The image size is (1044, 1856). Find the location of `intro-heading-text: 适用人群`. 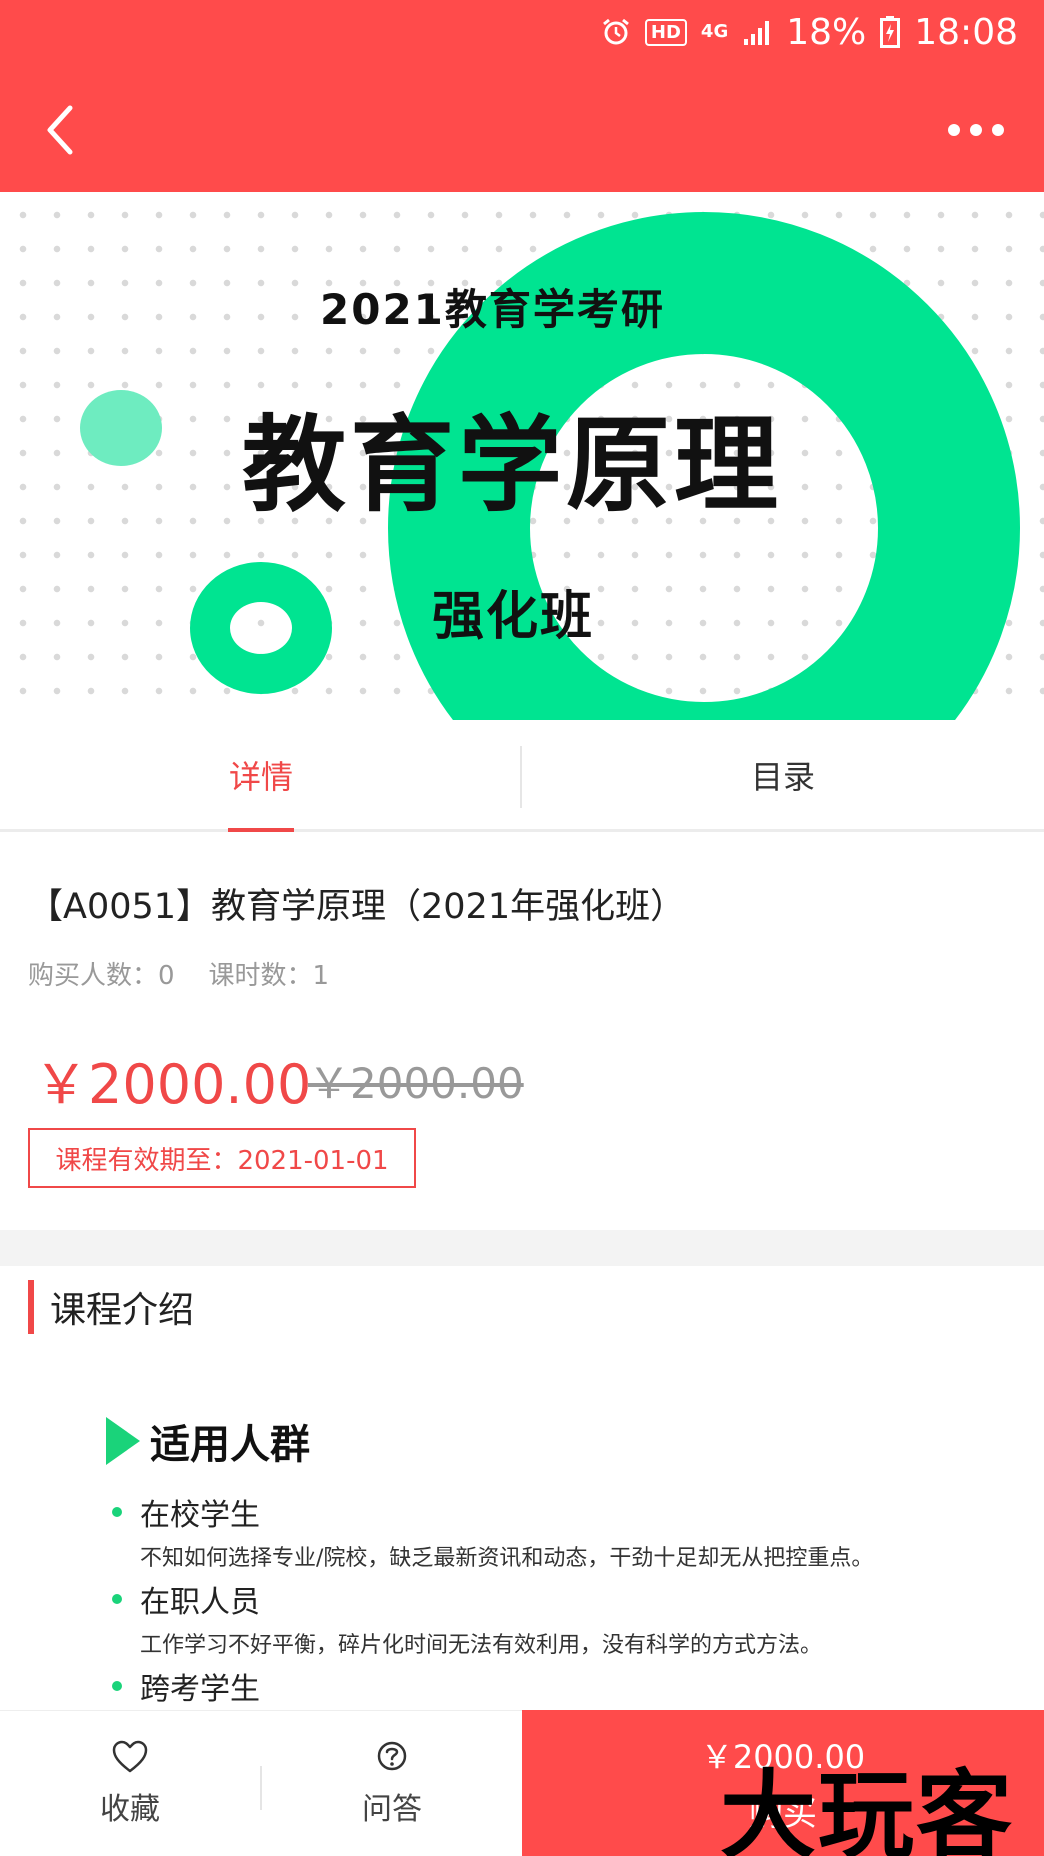

intro-heading-text: 适用人群 is located at coordinates (230, 1445).